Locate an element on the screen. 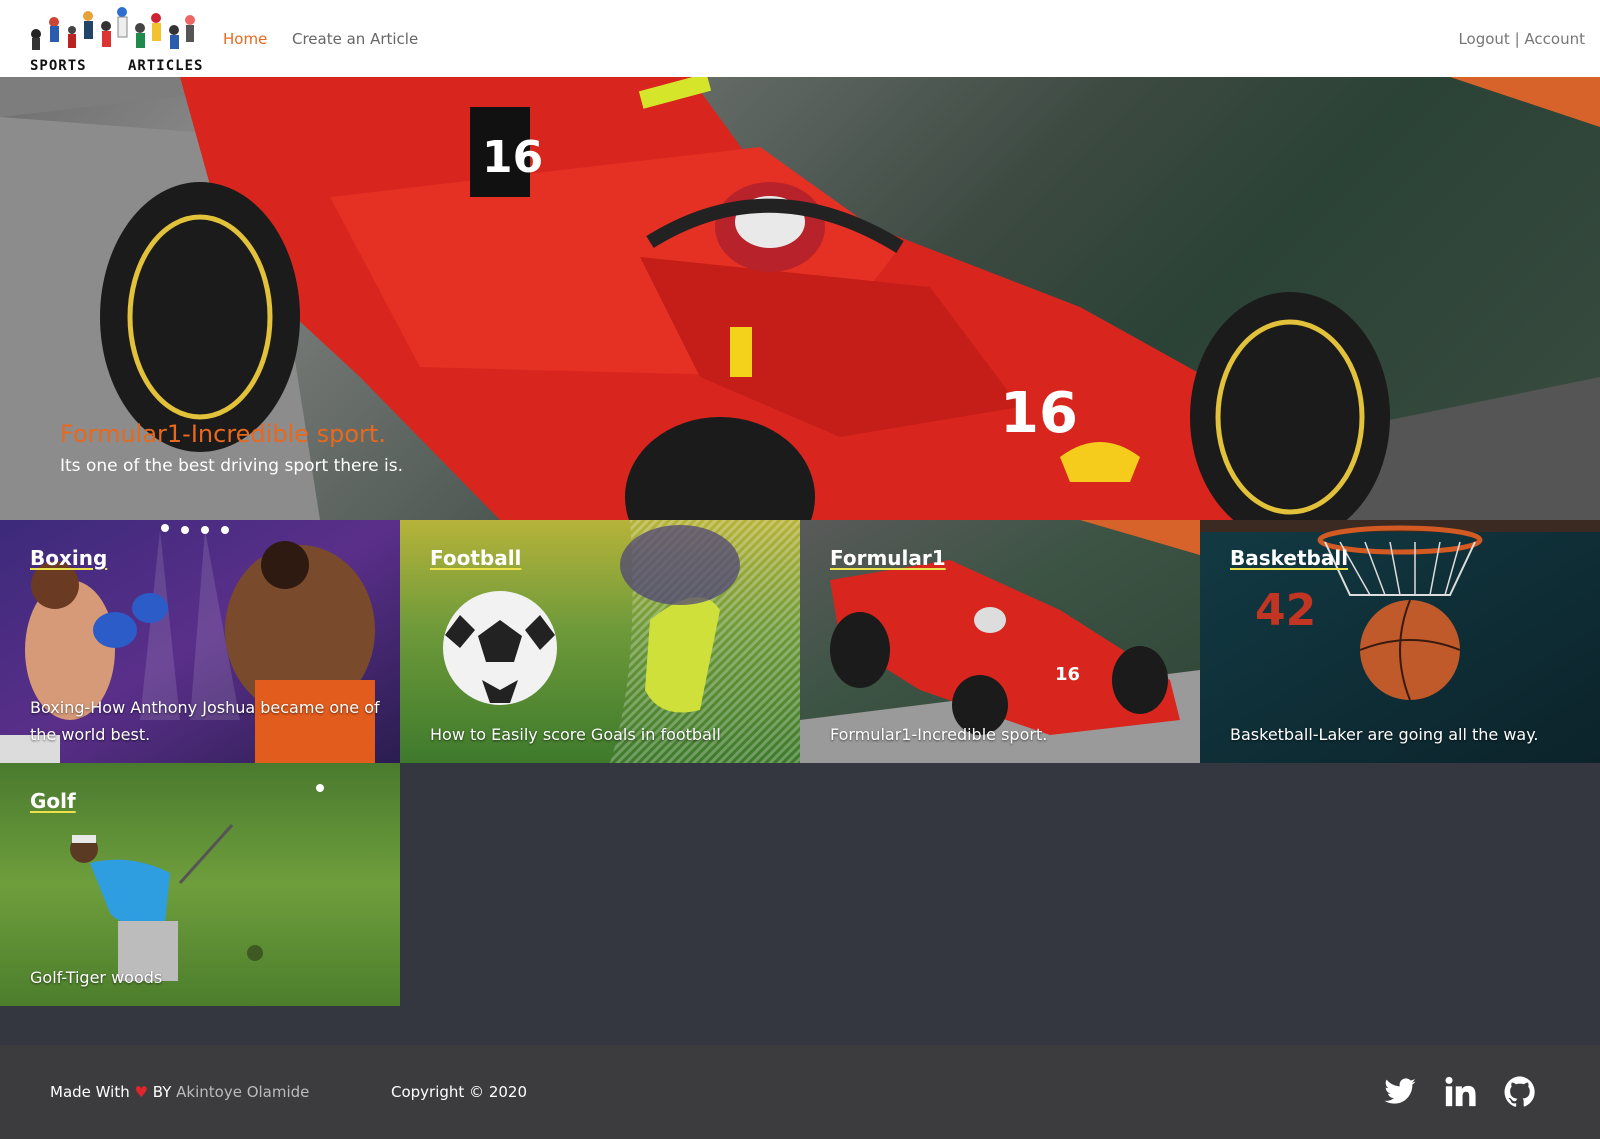  footer-credit: Made With ♥ BY Akintoye Olamide is located at coordinates (179, 1092).